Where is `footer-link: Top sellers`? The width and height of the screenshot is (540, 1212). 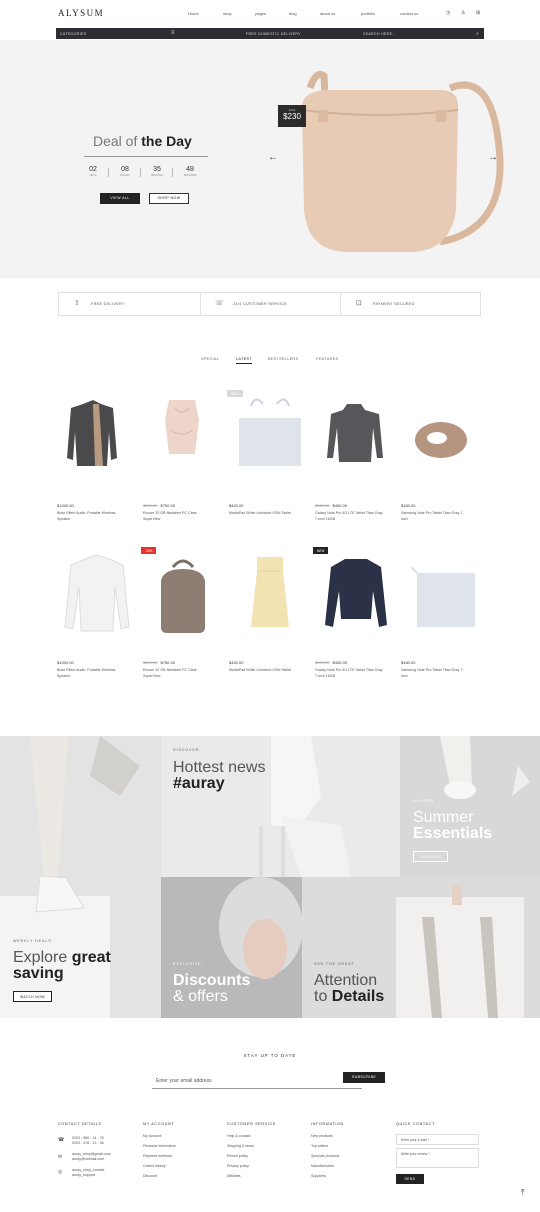 footer-link: Top sellers is located at coordinates (319, 1146).